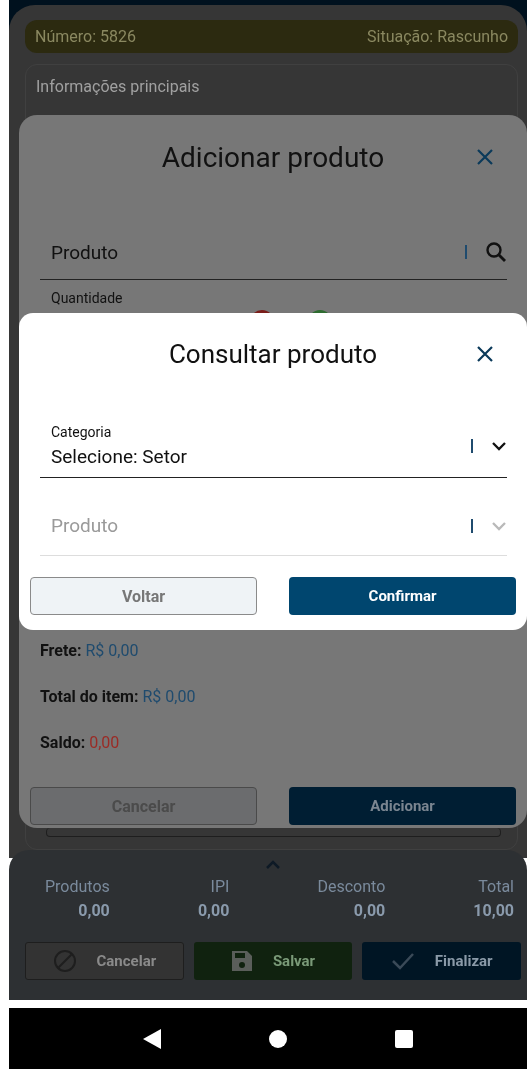  What do you see at coordinates (485, 354) in the screenshot?
I see `close-icon` at bounding box center [485, 354].